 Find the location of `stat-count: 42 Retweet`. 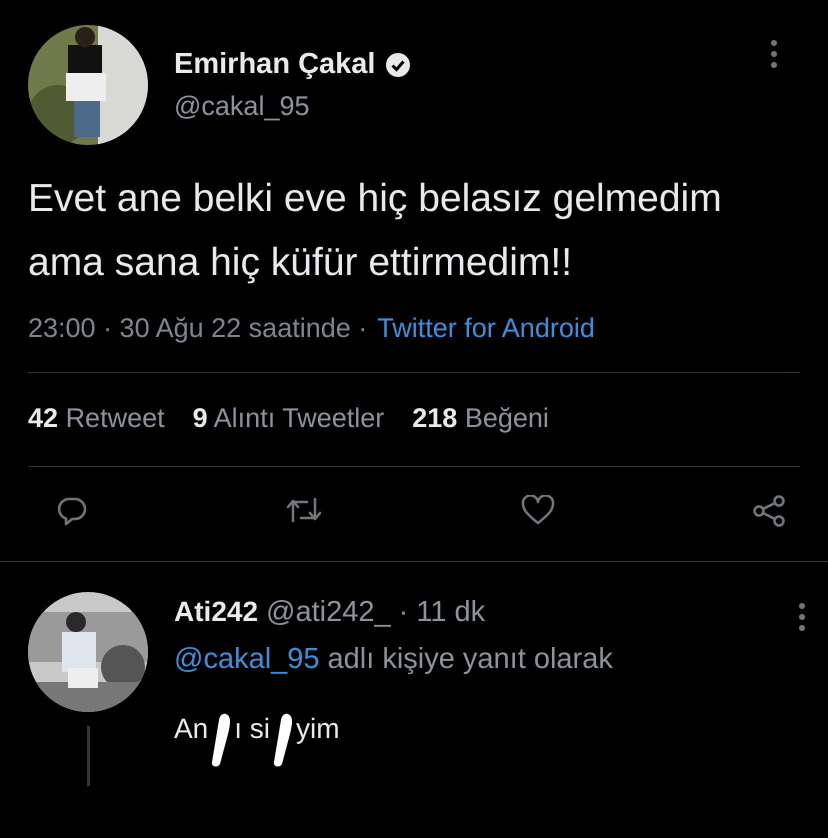

stat-count: 42 Retweet is located at coordinates (96, 418).